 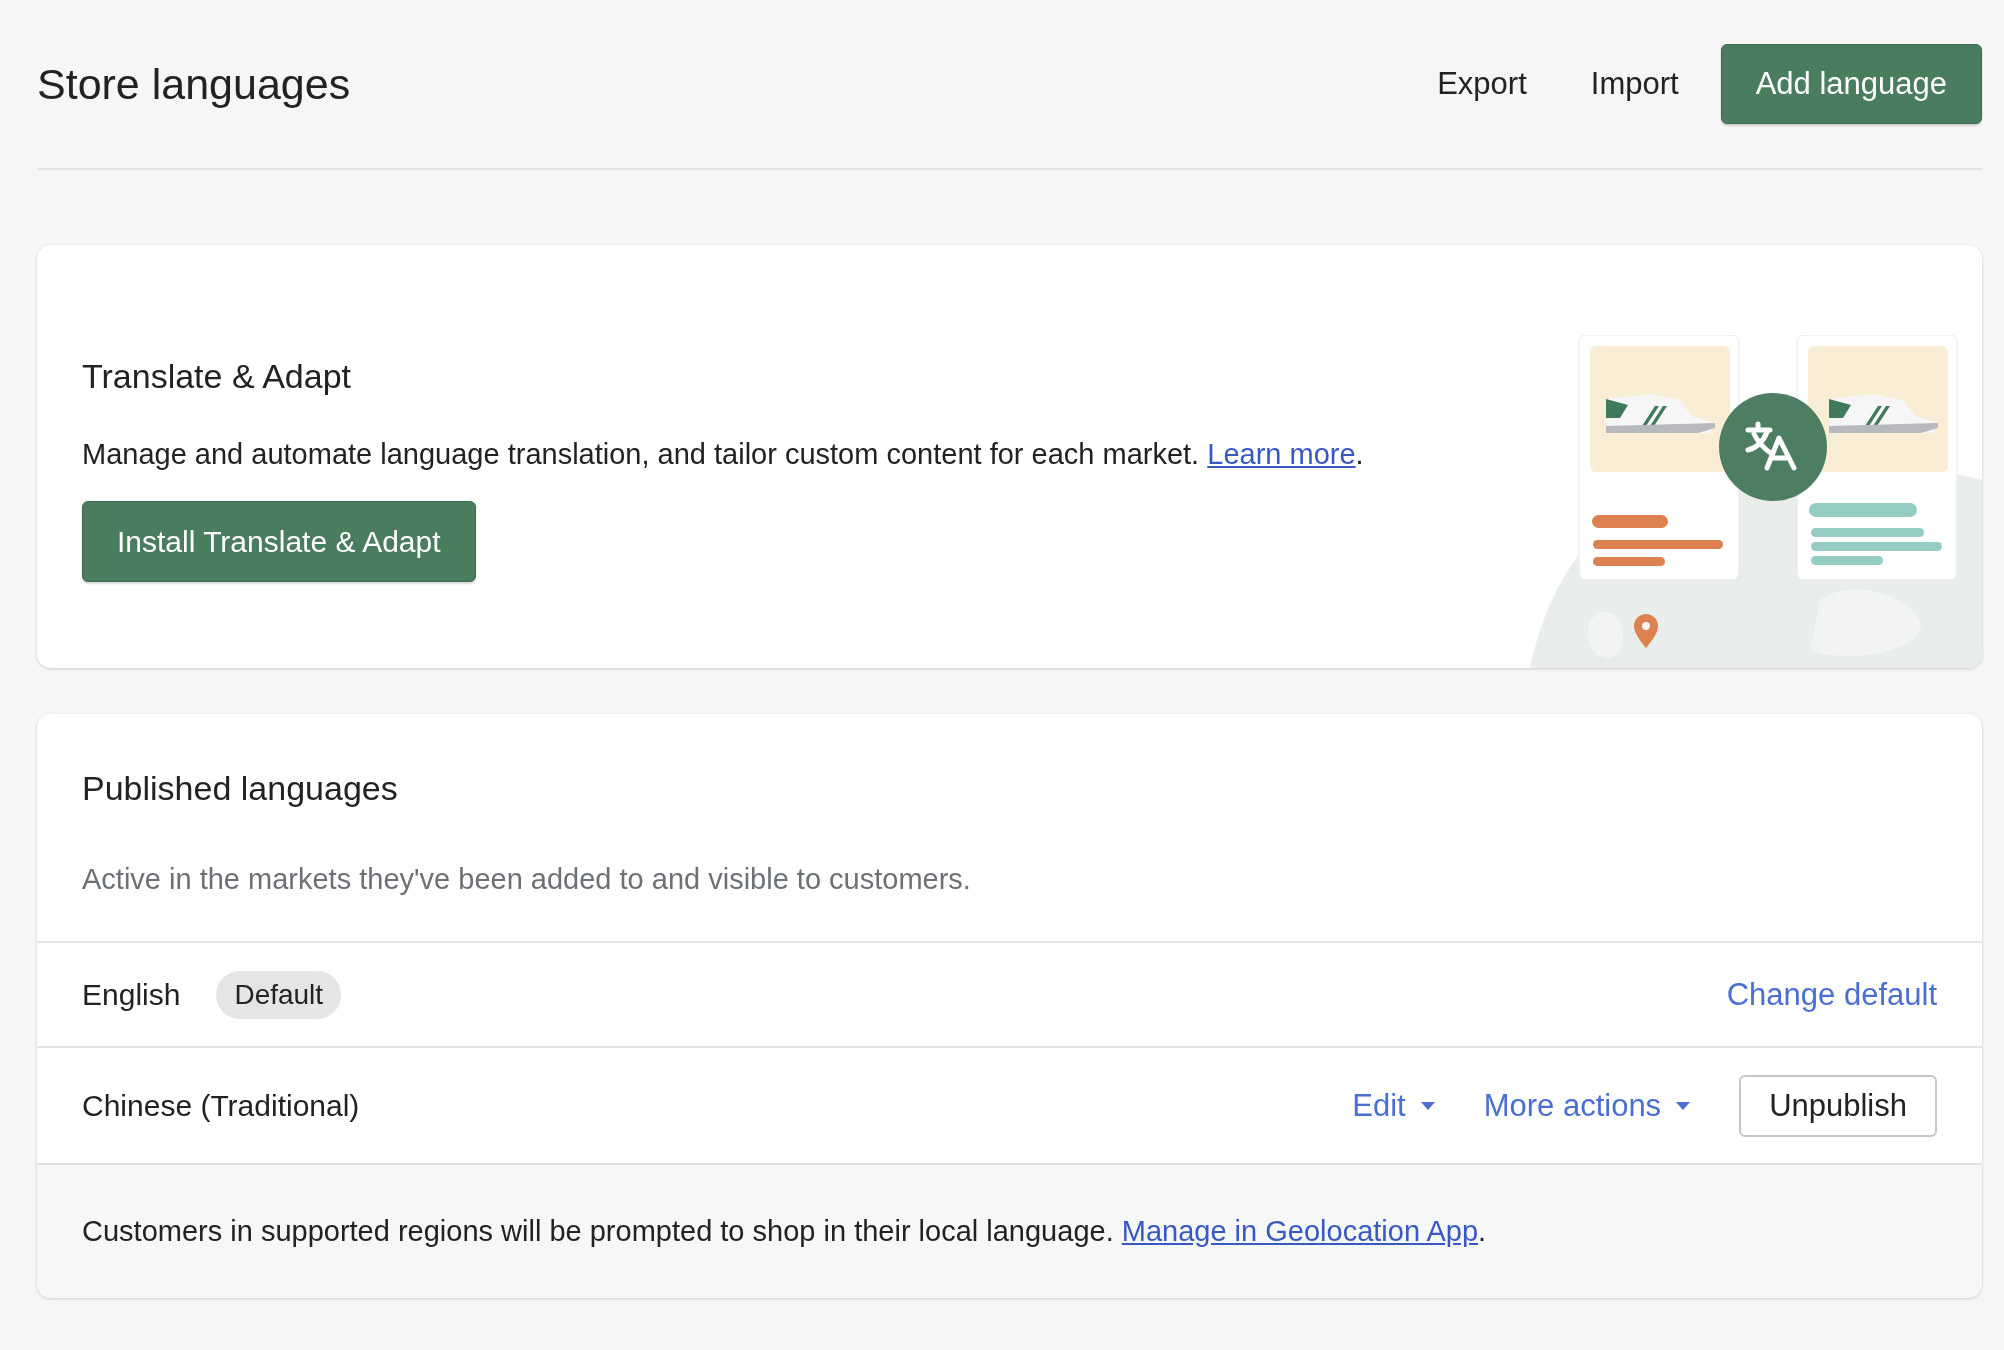 What do you see at coordinates (527, 879) in the screenshot?
I see `section-description: Active in the markets they've been added to and visible to customers.` at bounding box center [527, 879].